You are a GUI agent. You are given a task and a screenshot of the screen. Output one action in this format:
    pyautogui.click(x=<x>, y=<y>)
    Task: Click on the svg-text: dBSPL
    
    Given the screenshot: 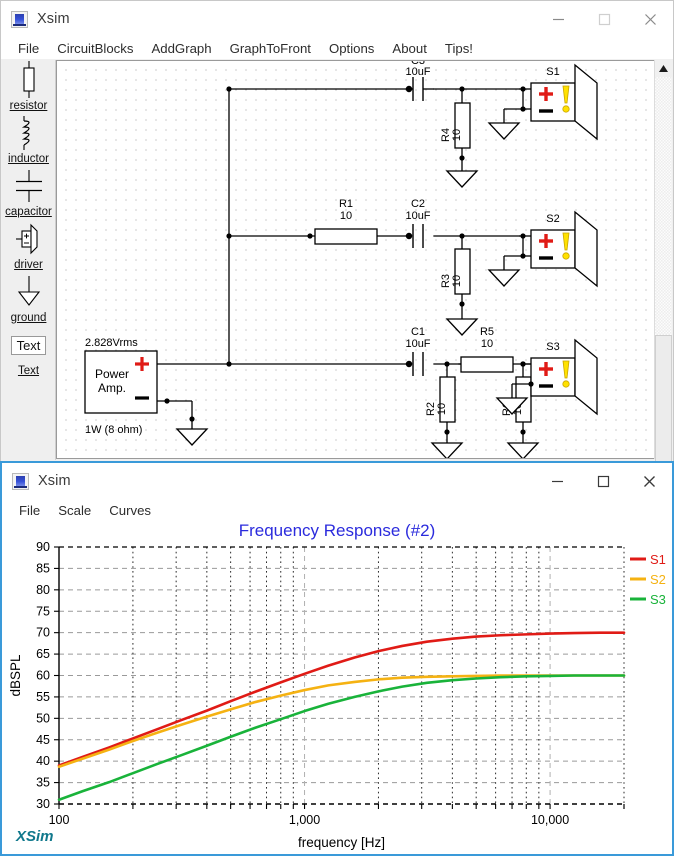 What is the action you would take?
    pyautogui.click(x=15, y=675)
    